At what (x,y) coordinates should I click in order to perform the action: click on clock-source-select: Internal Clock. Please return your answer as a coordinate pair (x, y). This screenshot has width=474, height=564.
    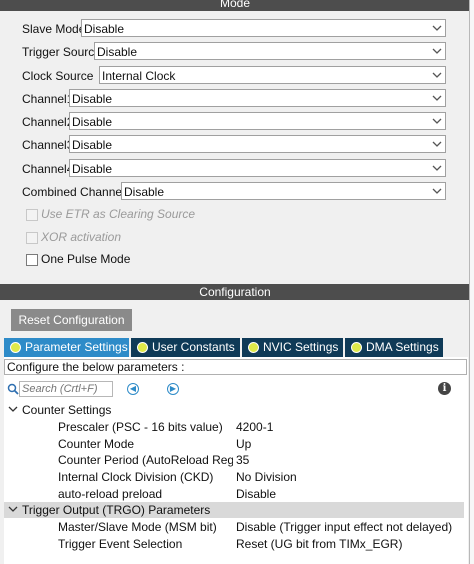
    Looking at the image, I should click on (272, 75).